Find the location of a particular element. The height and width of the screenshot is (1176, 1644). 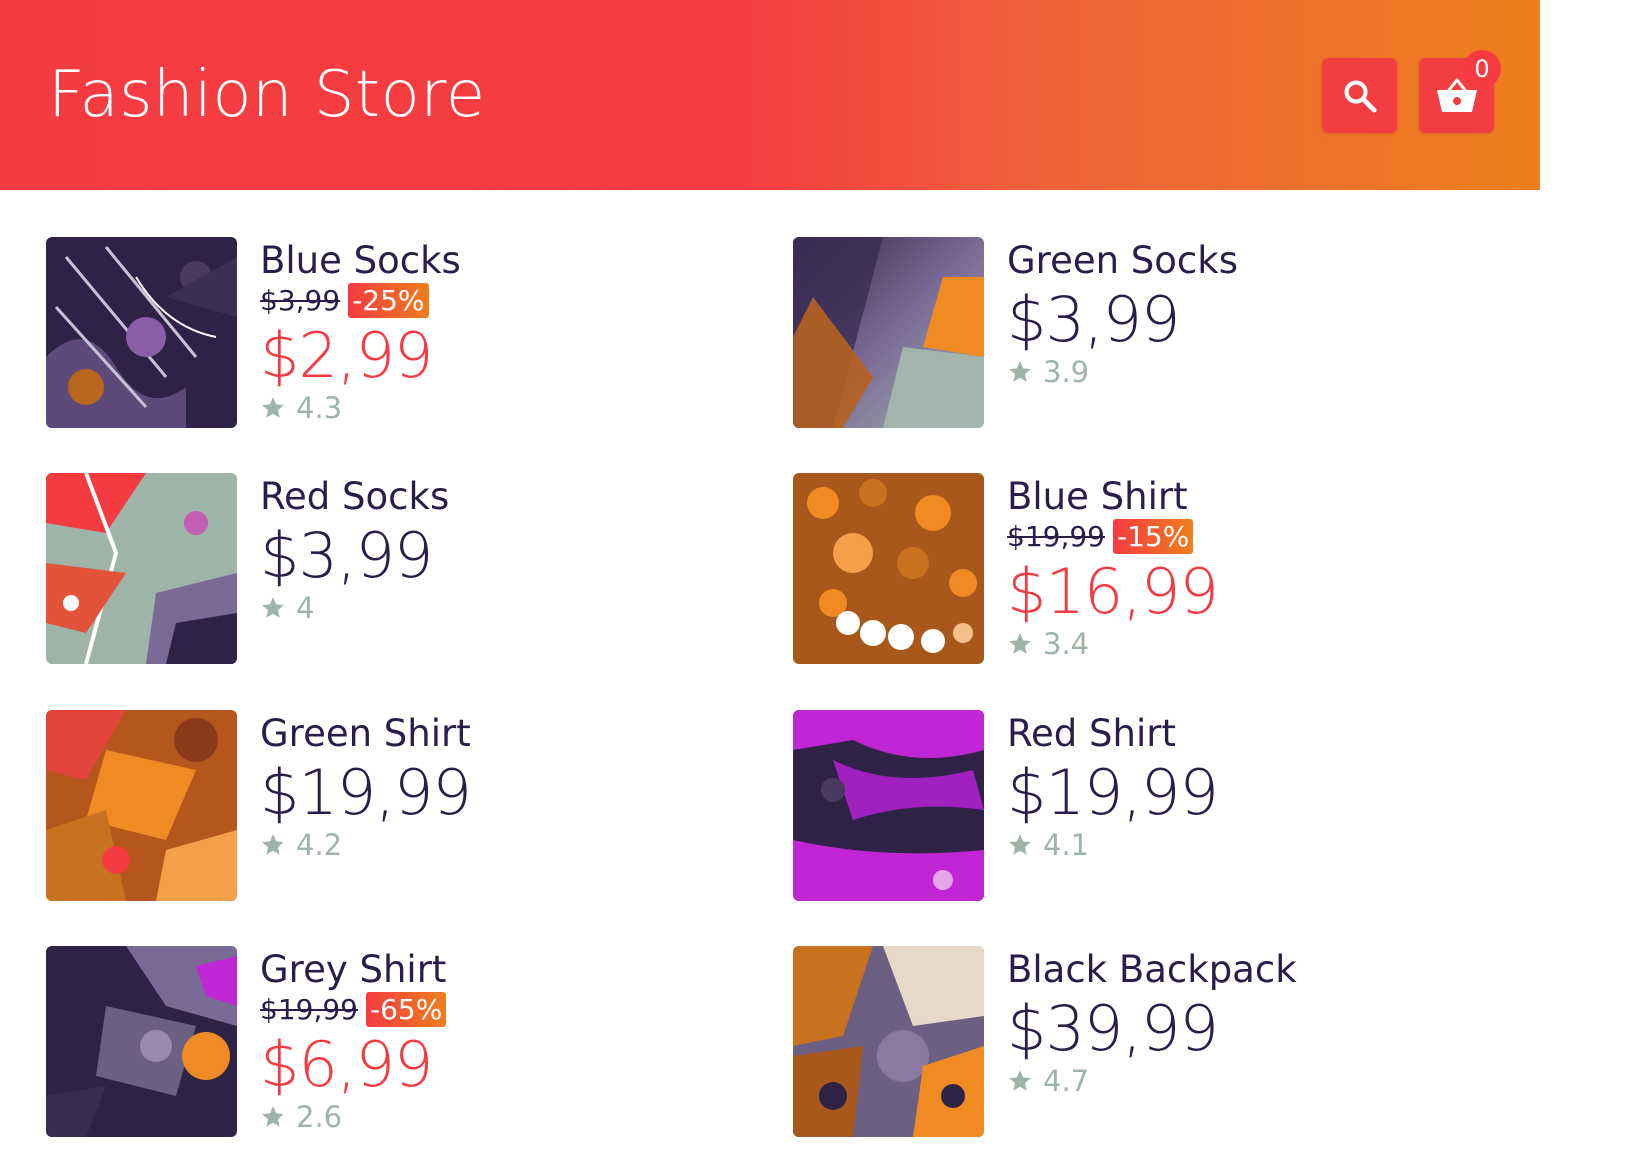

cart-count-badge: 0 is located at coordinates (1482, 69).